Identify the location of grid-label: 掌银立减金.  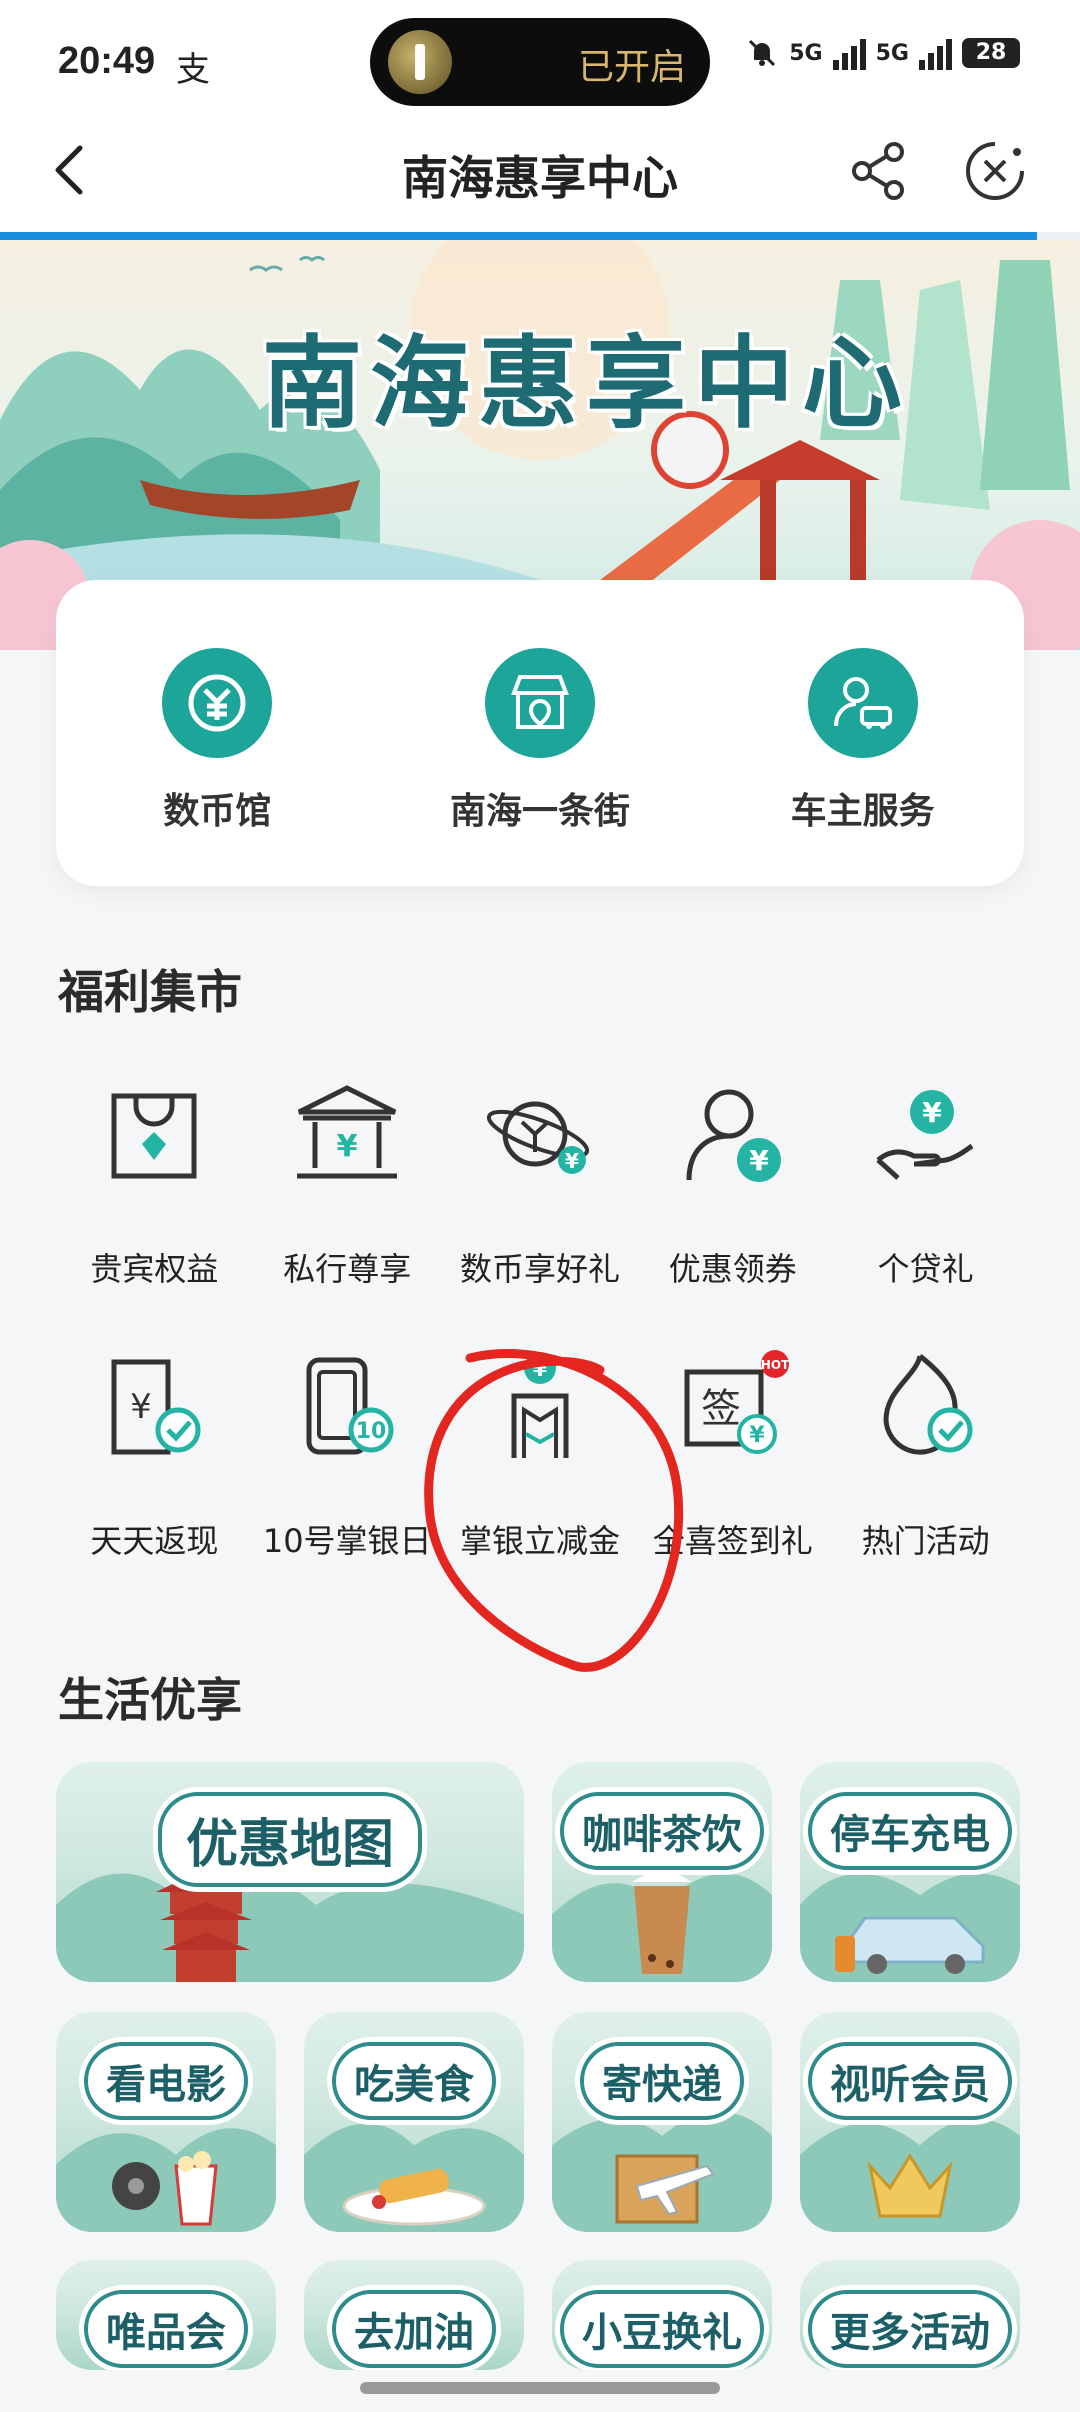
(539, 1541).